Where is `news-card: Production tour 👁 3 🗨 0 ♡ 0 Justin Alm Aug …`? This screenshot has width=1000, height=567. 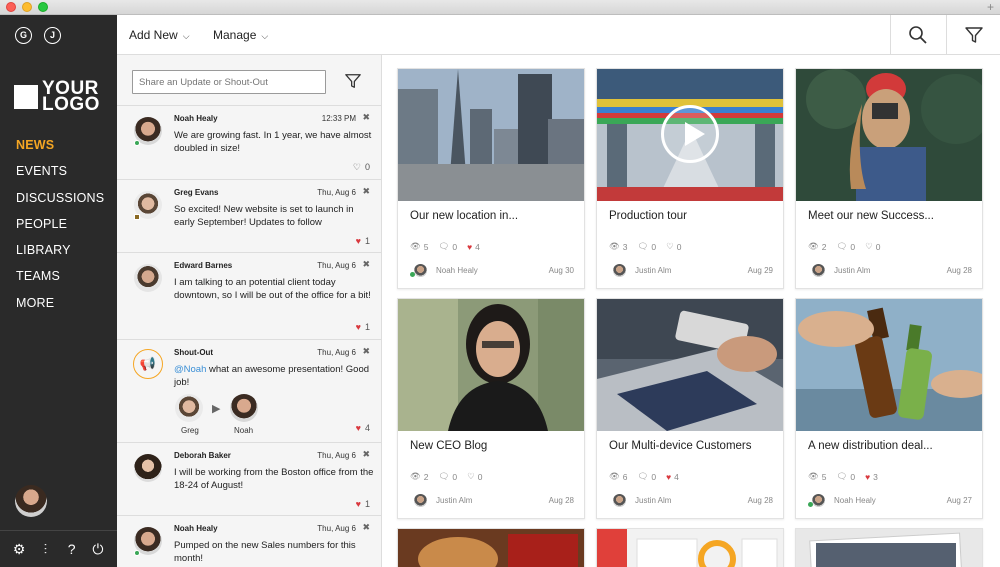 news-card: Production tour 👁 3 🗨 0 ♡ 0 Justin Alm Aug … is located at coordinates (690, 178).